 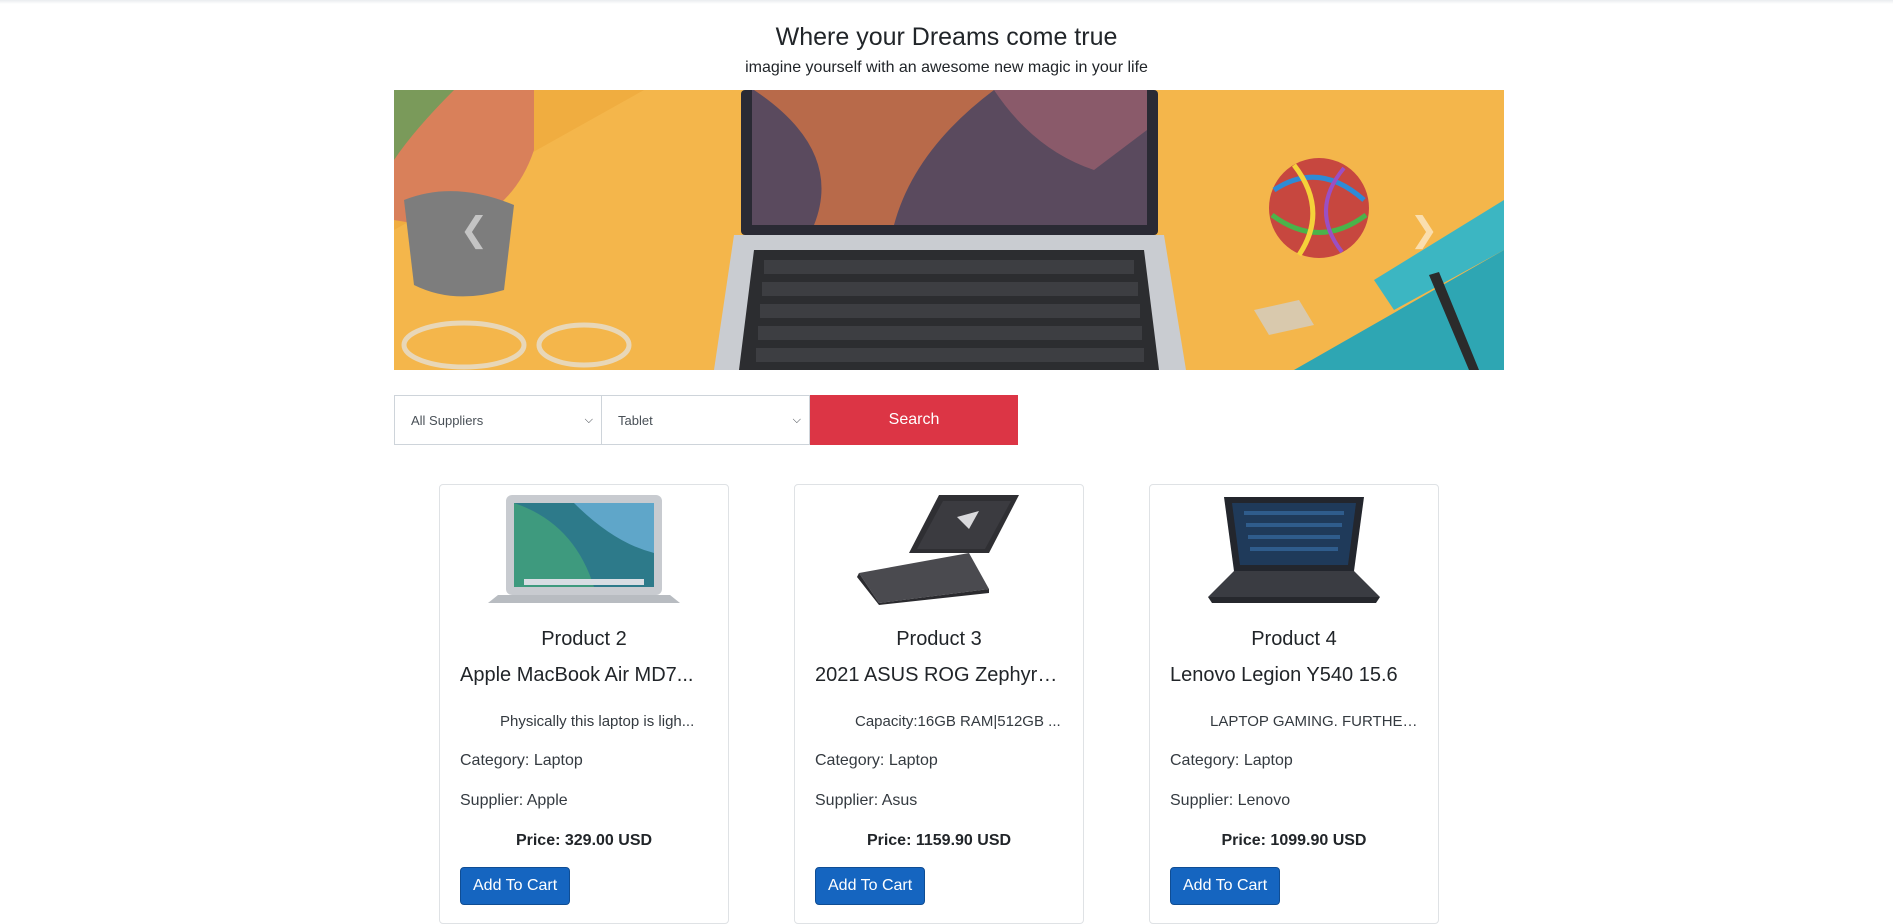 I want to click on search-bar: All Suppliers ⌵ Tablet ⌵ Search, so click(x=706, y=420).